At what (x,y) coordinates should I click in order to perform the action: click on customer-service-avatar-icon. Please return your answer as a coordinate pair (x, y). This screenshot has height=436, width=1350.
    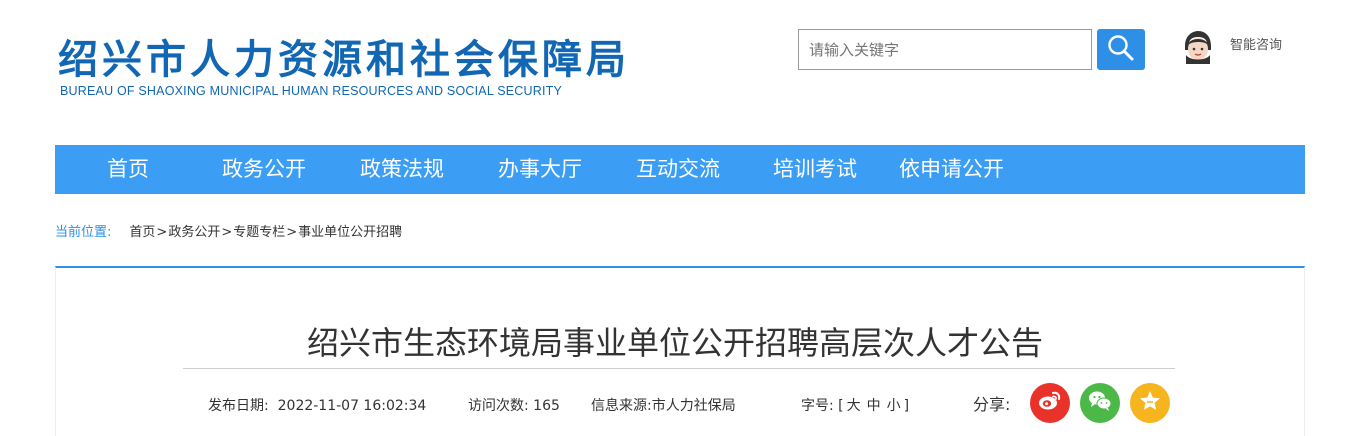
    Looking at the image, I should click on (1198, 48).